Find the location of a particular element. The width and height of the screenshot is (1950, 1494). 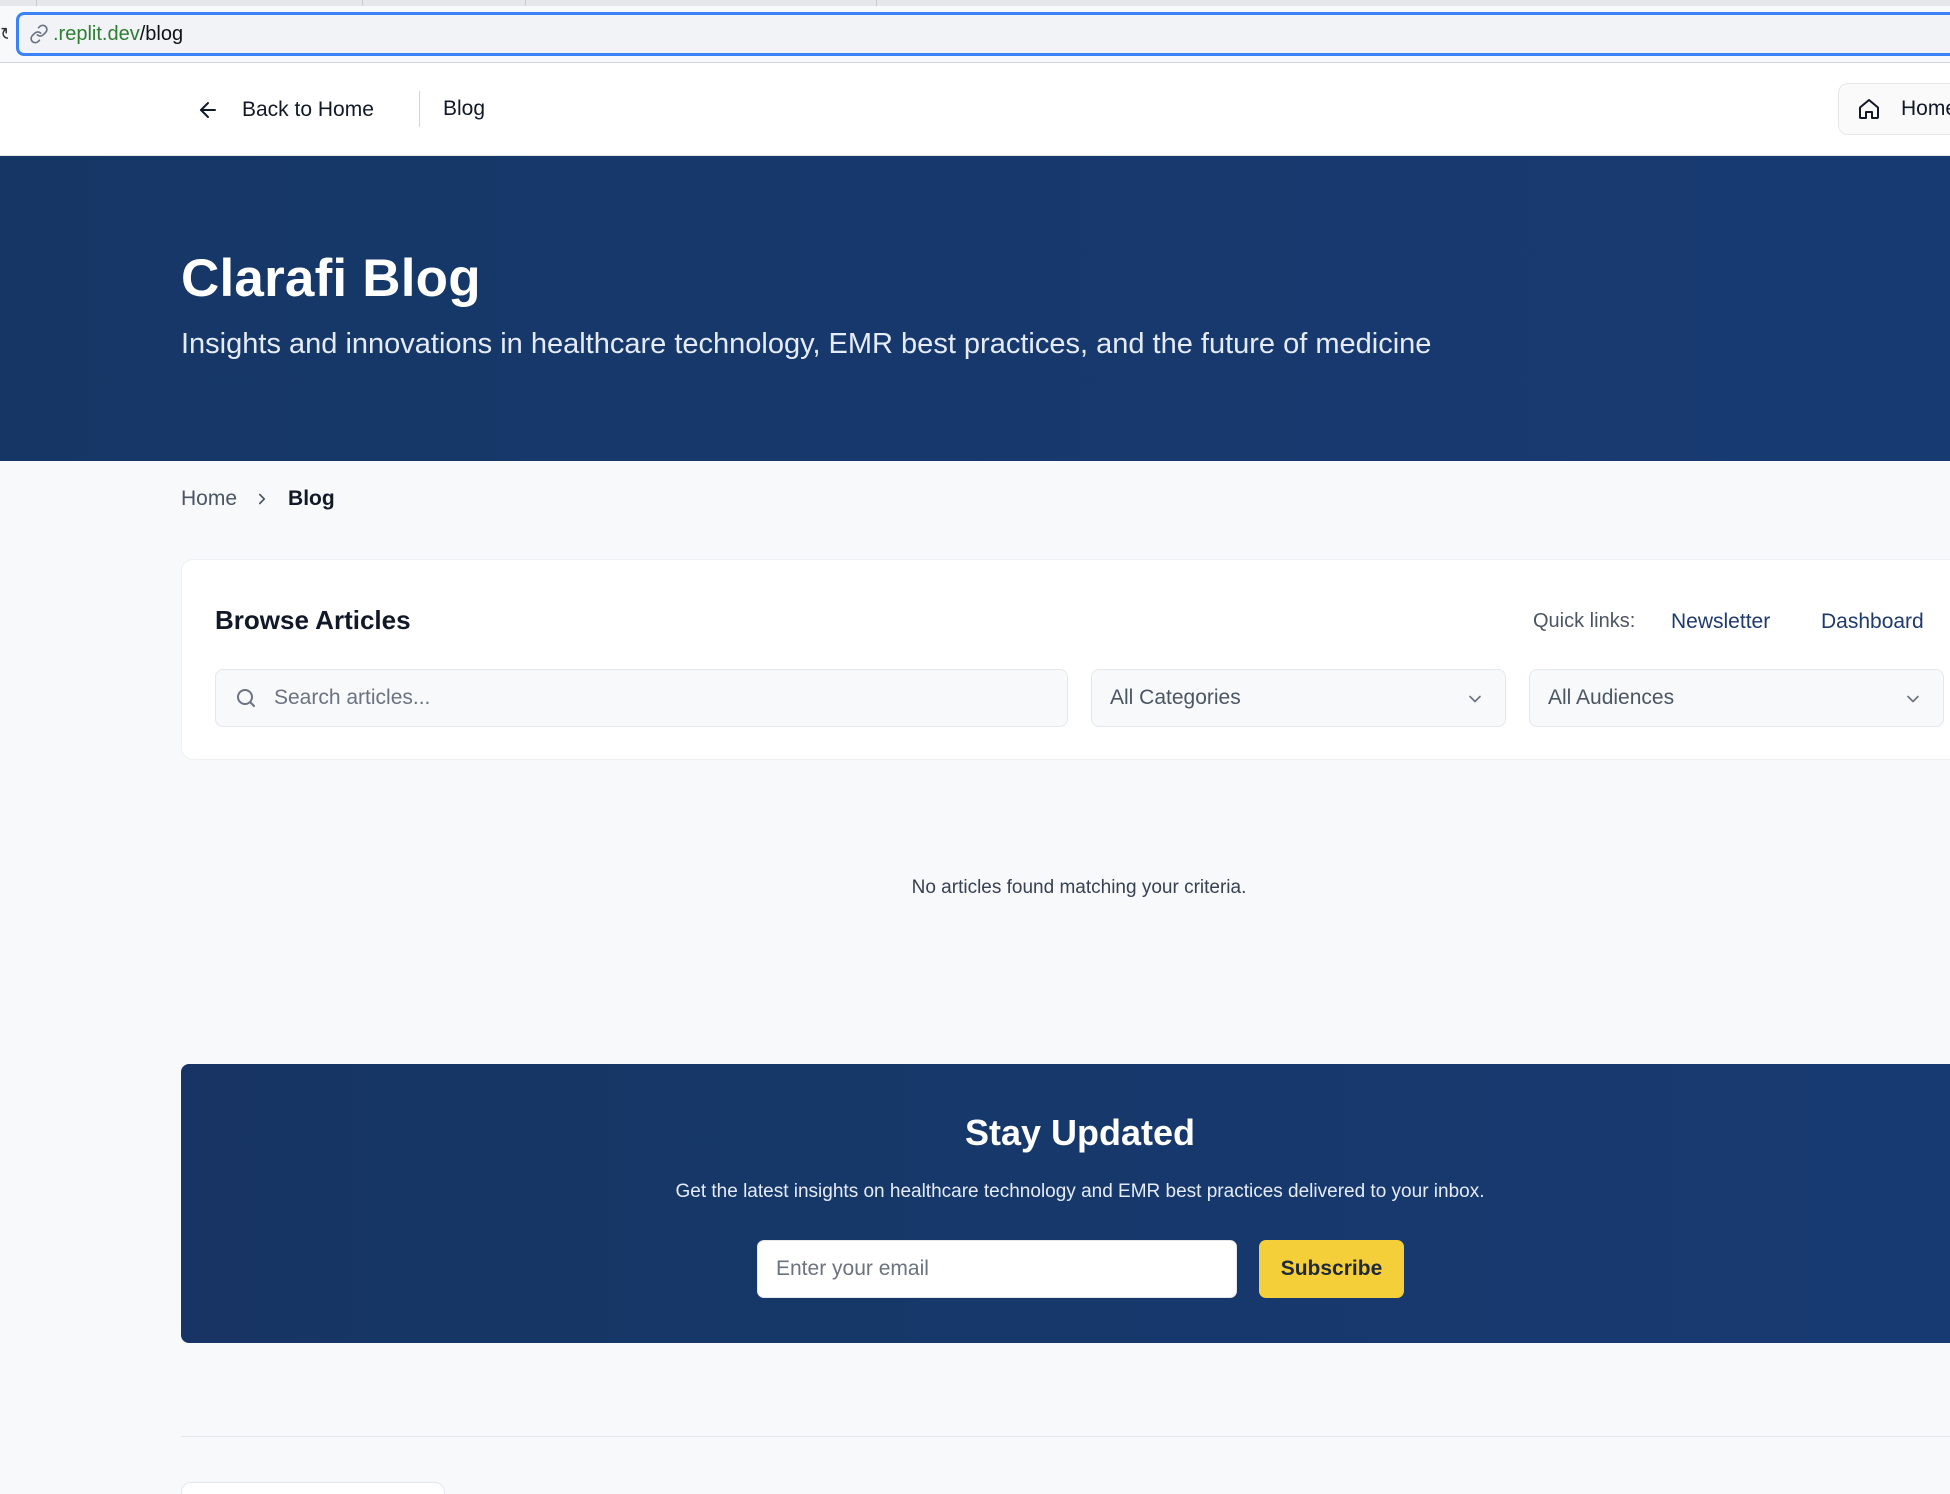

quick-link-newsletter: Newsletter is located at coordinates (1720, 622).